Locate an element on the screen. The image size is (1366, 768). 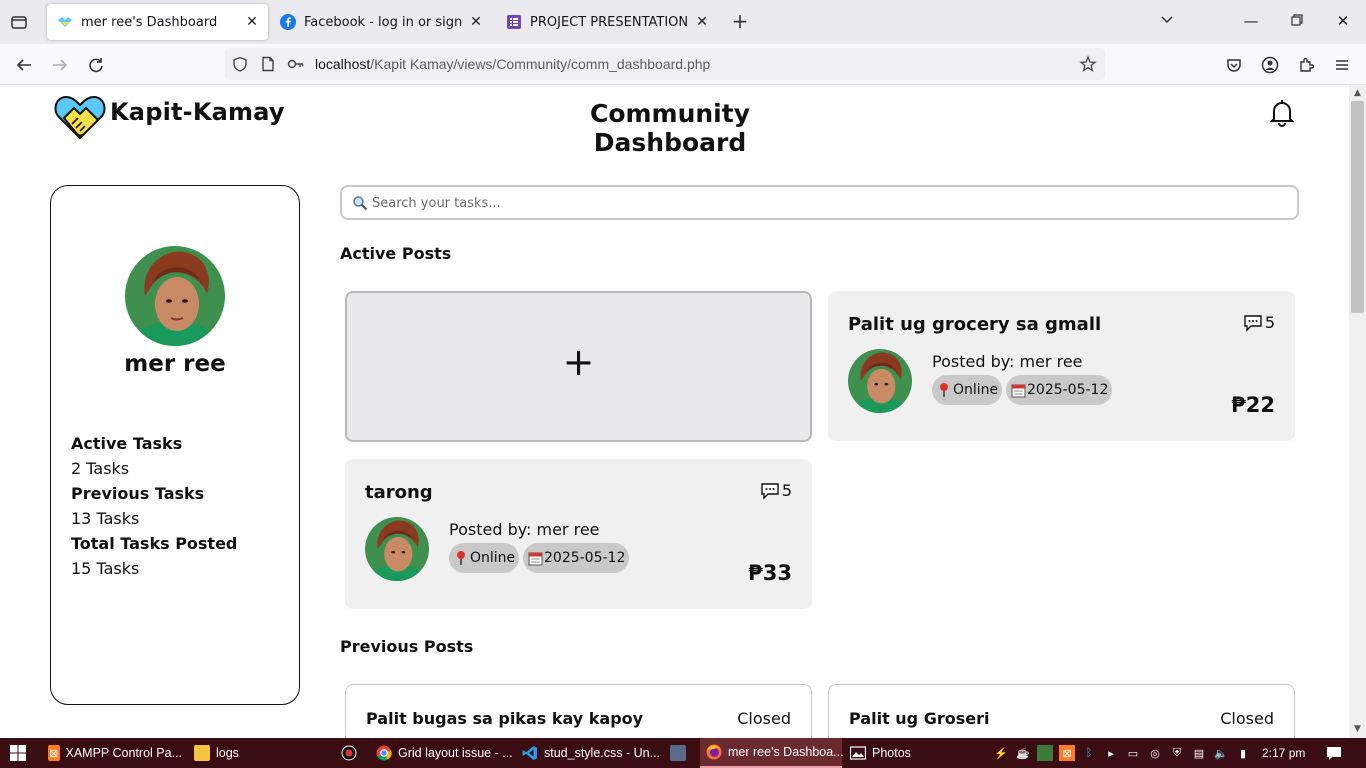
url-host: localhost is located at coordinates (343, 64).